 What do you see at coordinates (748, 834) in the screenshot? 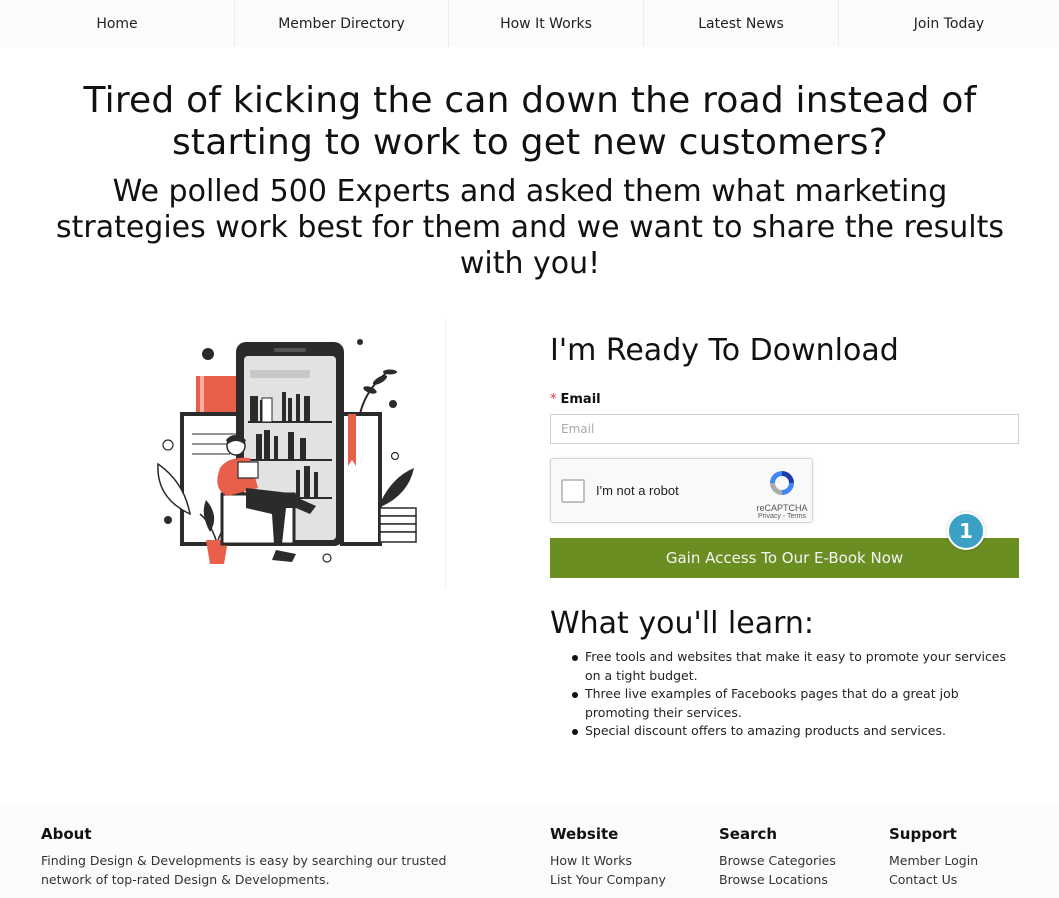
I see `footer-search-heading: Search` at bounding box center [748, 834].